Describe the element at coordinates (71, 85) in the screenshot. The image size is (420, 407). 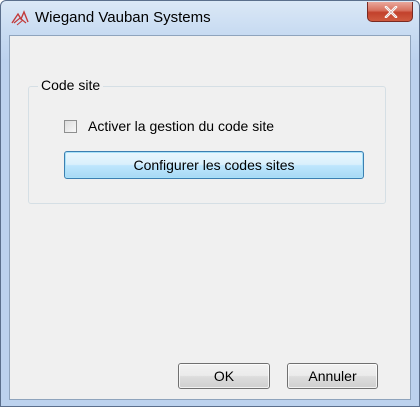
I see `groupbox-title: Code site` at that location.